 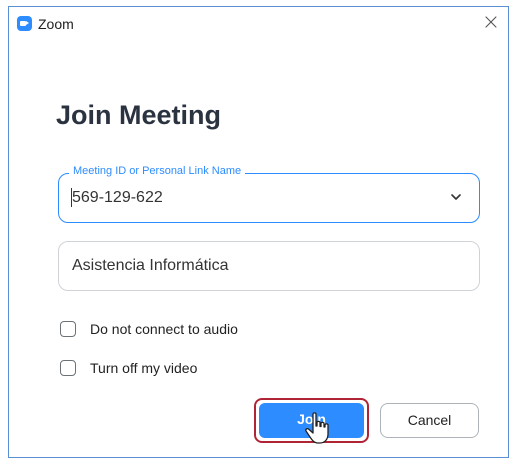 I want to click on meeting-id-label: Meeting ID or Personal Link Name, so click(x=157, y=171).